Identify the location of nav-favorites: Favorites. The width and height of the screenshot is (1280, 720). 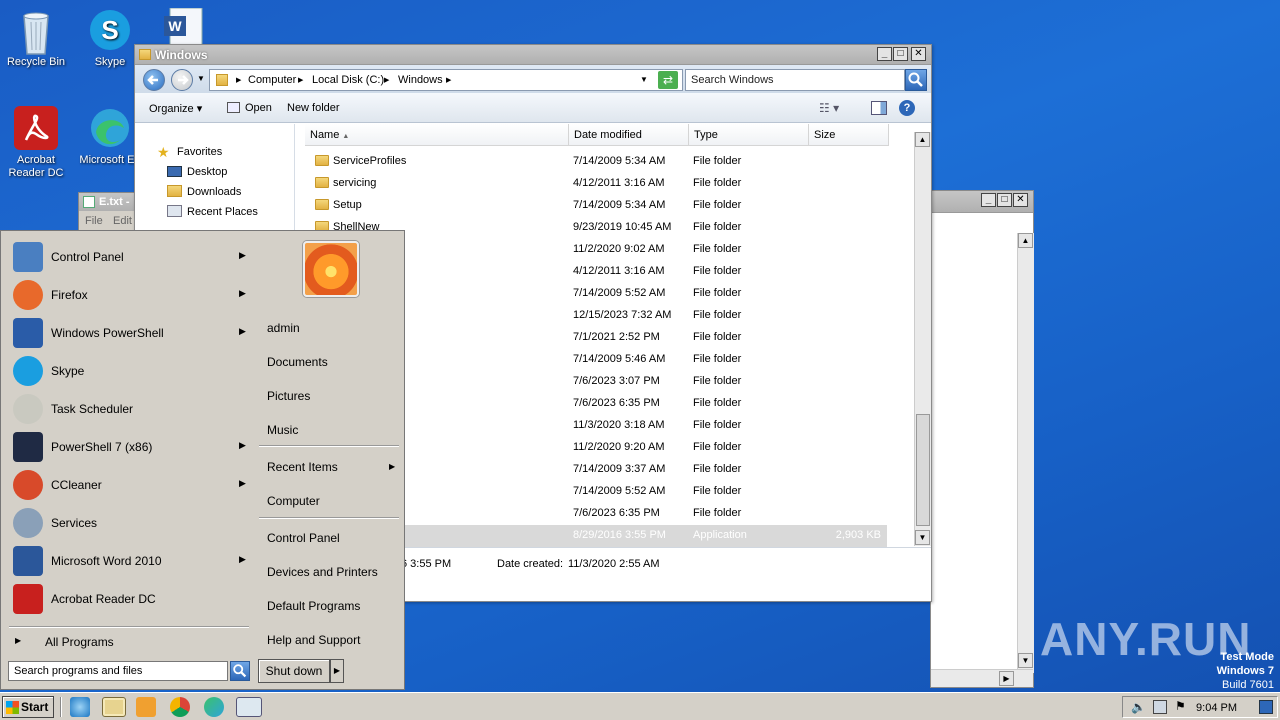
(199, 152).